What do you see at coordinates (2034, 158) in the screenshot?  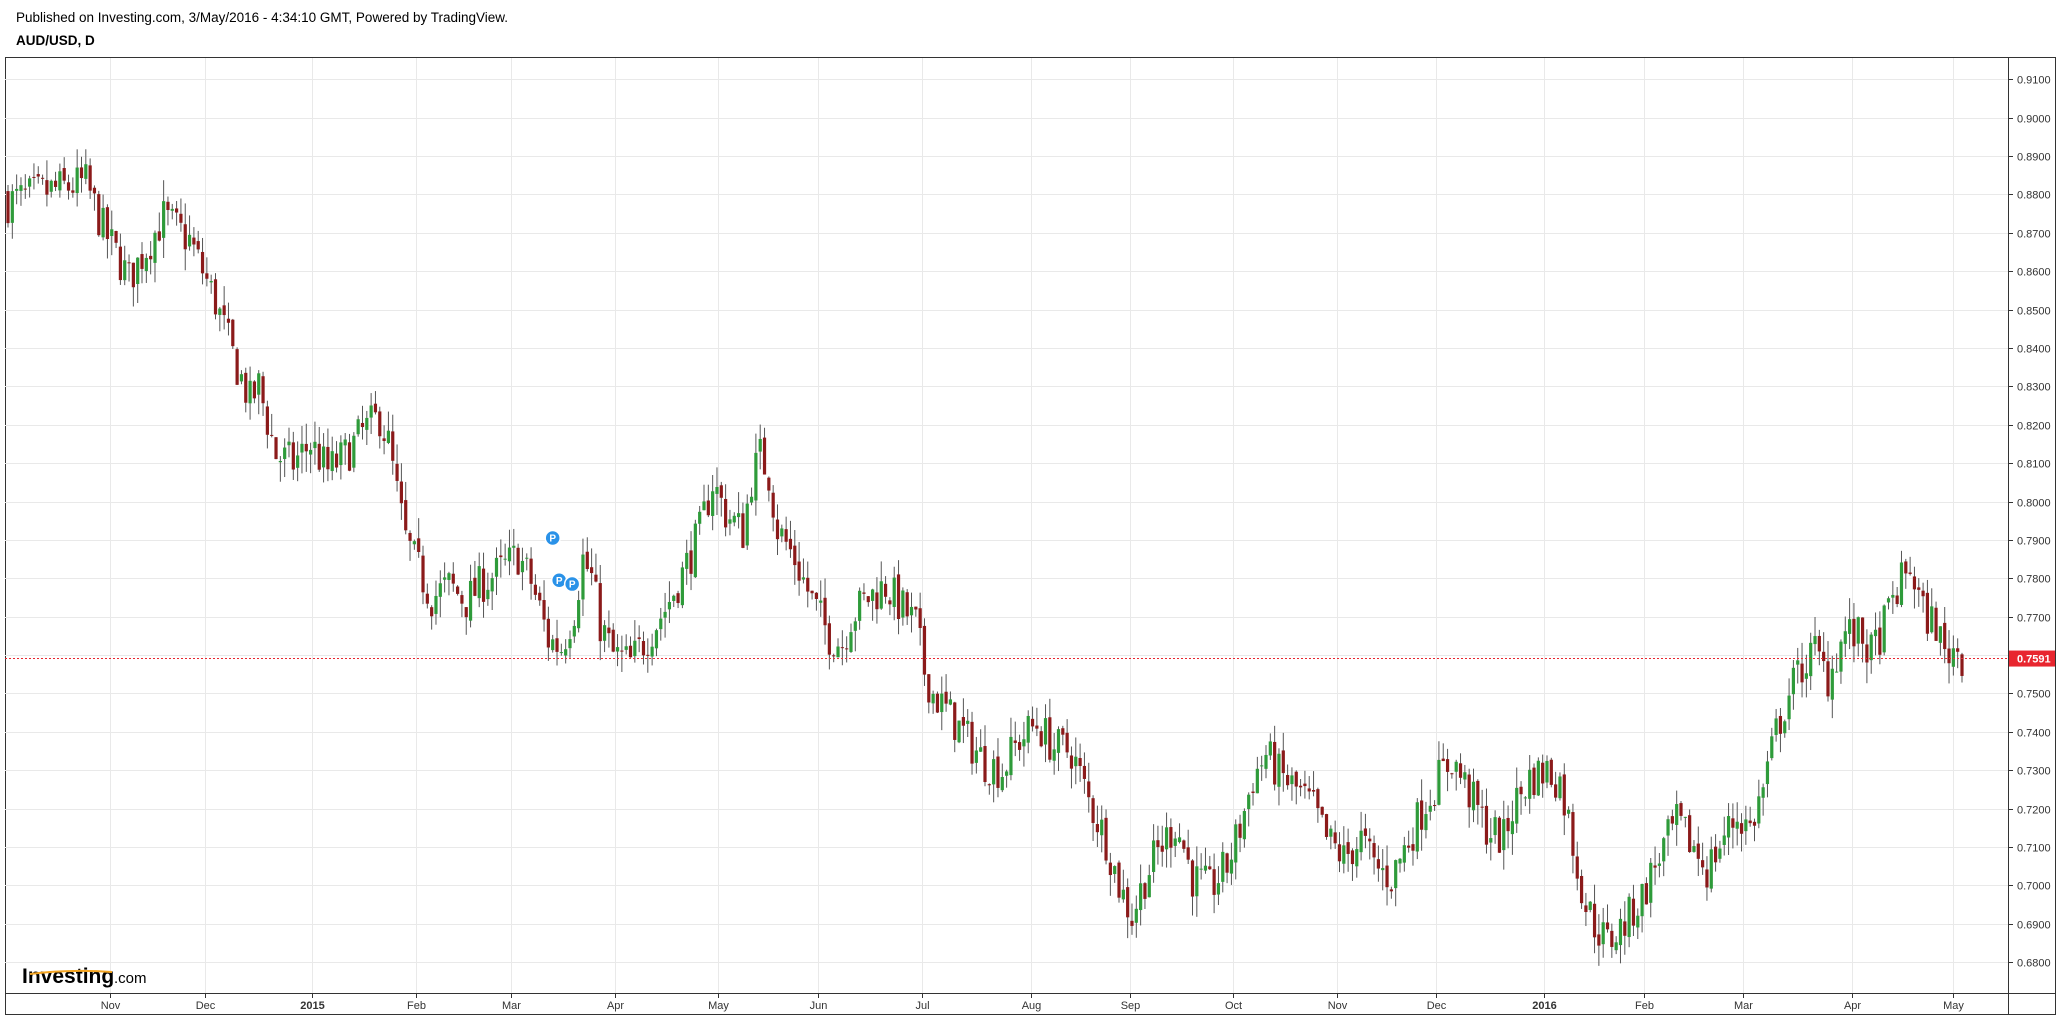 I see `price-tick-label: 0.8900` at bounding box center [2034, 158].